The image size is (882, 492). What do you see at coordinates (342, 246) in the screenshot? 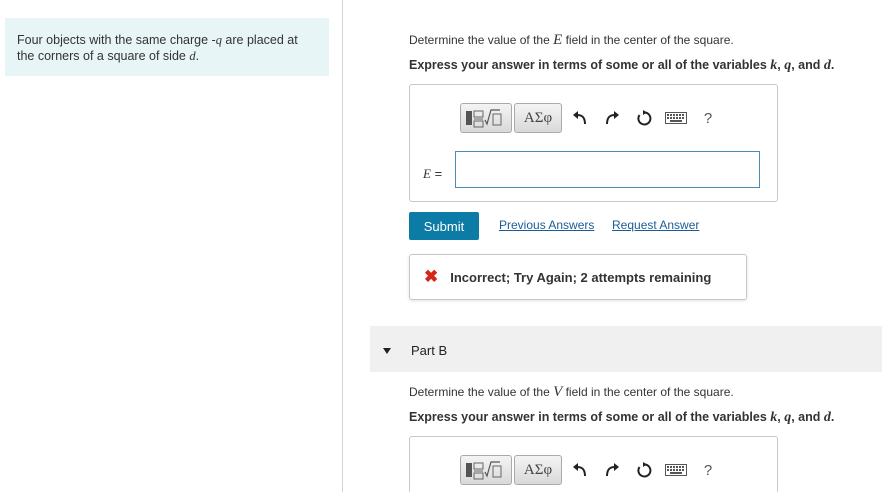
I see `column-divider` at bounding box center [342, 246].